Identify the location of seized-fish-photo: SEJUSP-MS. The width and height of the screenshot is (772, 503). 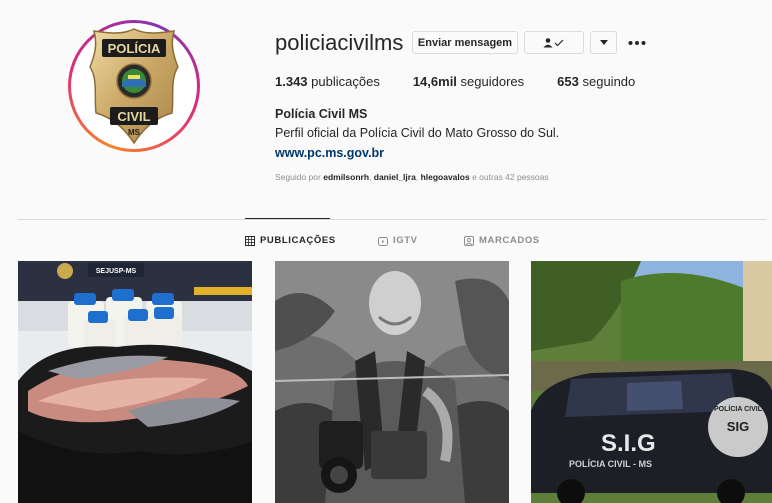
(135, 382).